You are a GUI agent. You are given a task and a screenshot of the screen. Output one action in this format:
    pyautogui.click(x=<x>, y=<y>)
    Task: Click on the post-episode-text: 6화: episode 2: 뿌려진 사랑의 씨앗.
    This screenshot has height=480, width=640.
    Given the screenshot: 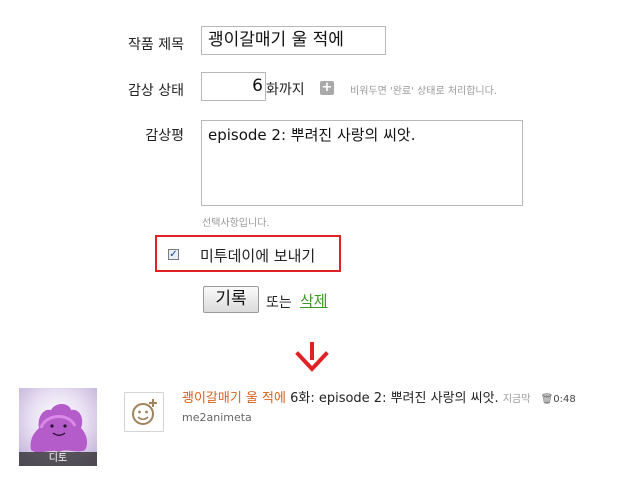 What is the action you would take?
    pyautogui.click(x=394, y=398)
    